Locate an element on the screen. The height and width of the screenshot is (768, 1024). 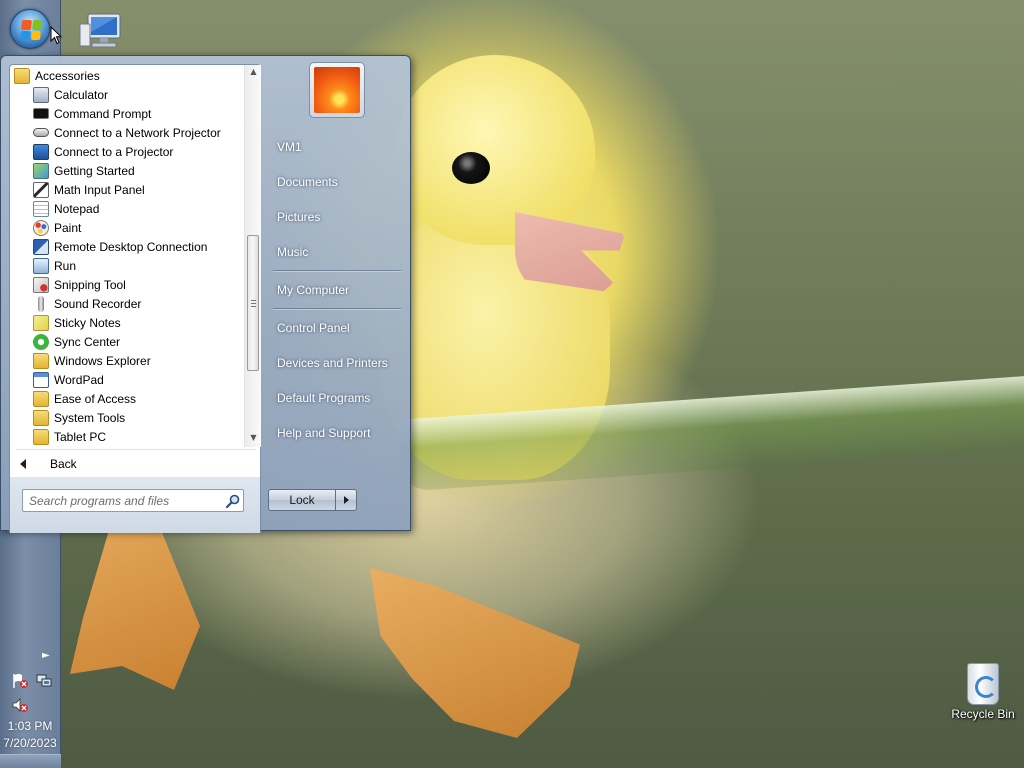
program-item-label: Connect to a Network Projector is located at coordinates (137, 132).